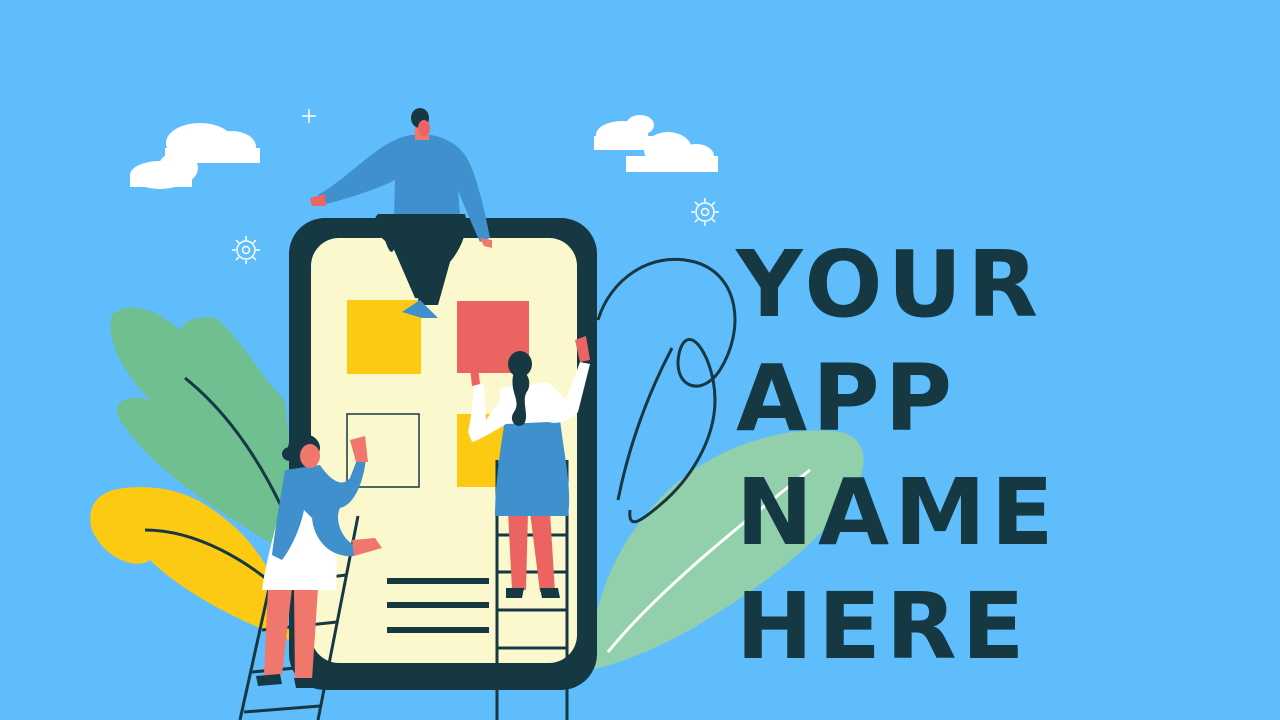 The image size is (1280, 720). I want to click on title-line: YOUR, so click(890, 284).